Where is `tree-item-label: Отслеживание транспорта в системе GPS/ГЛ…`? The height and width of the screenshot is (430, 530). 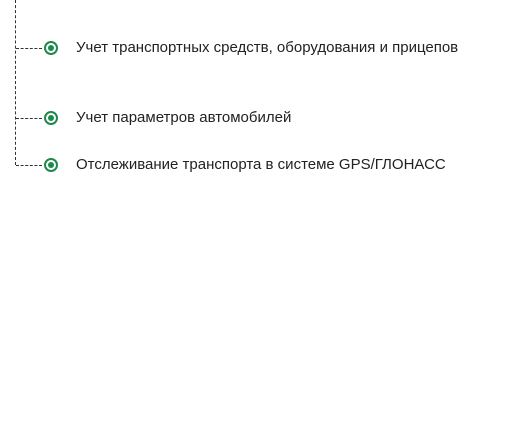
tree-item-label: Отслеживание транспорта в системе GPS/ГЛ… is located at coordinates (296, 165).